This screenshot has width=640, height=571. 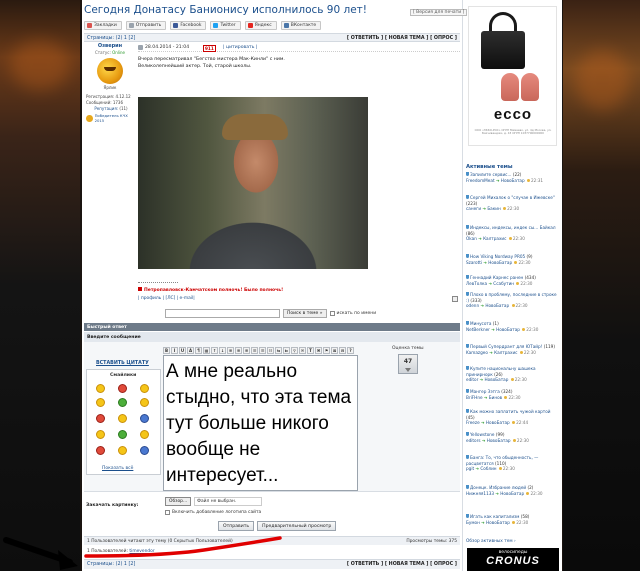 What do you see at coordinates (478, 329) in the screenshot?
I see `topic-author-link: NetBerkner` at bounding box center [478, 329].